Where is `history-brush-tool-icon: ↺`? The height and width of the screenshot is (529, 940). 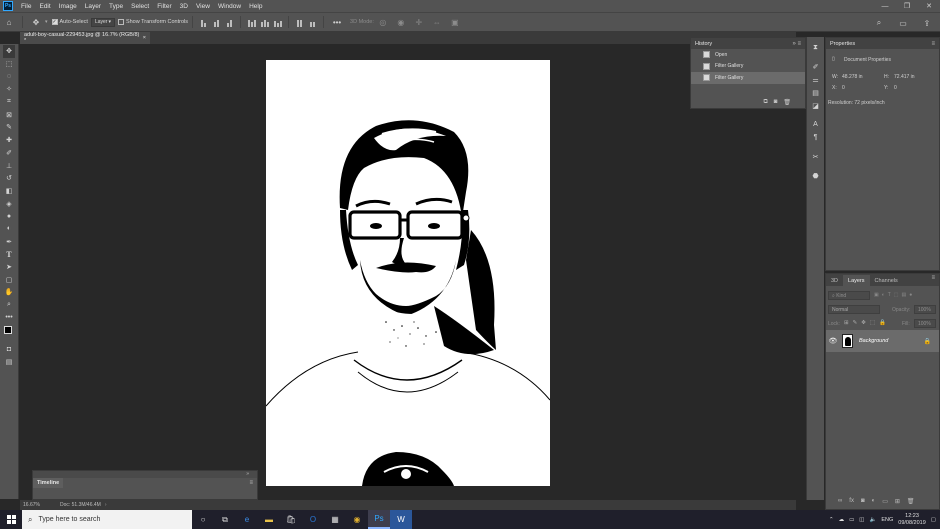
history-brush-tool-icon: ↺ is located at coordinates (9, 178).